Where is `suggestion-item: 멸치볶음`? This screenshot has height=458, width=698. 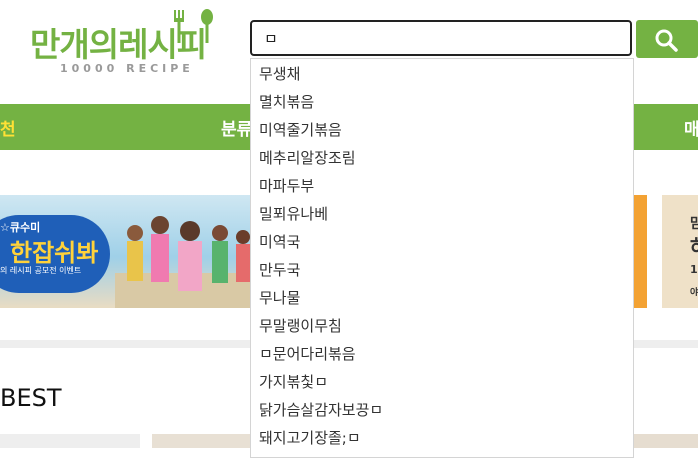
suggestion-item: 멸치볶음 is located at coordinates (286, 101).